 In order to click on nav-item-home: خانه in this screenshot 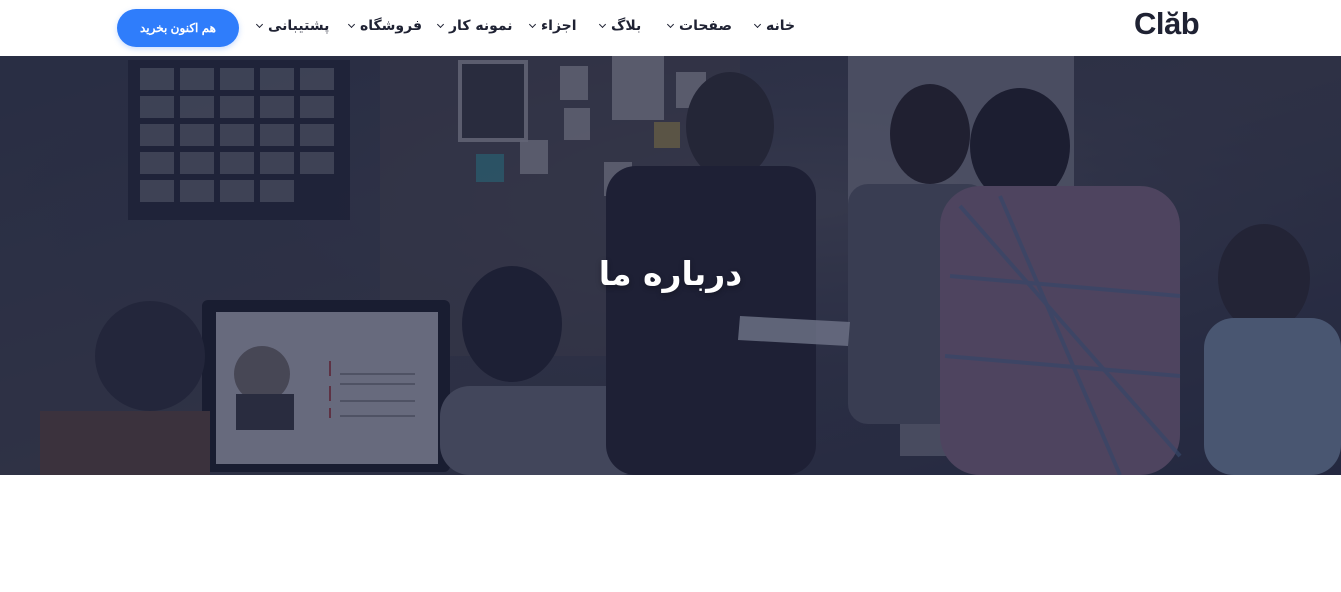, I will do `click(774, 26)`.